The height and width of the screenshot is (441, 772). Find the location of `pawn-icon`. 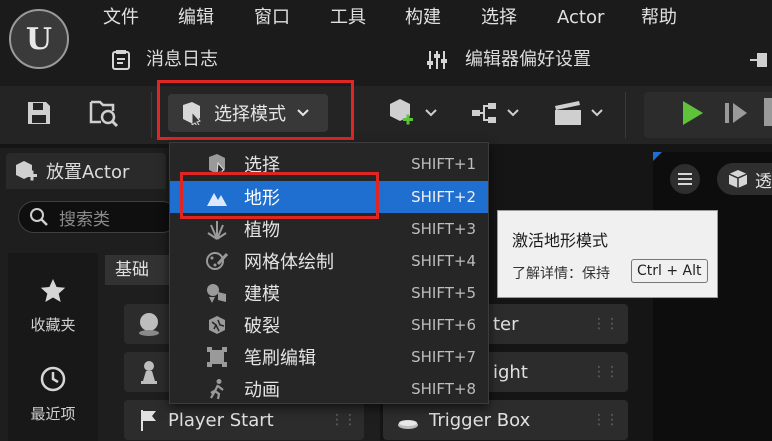

pawn-icon is located at coordinates (149, 372).